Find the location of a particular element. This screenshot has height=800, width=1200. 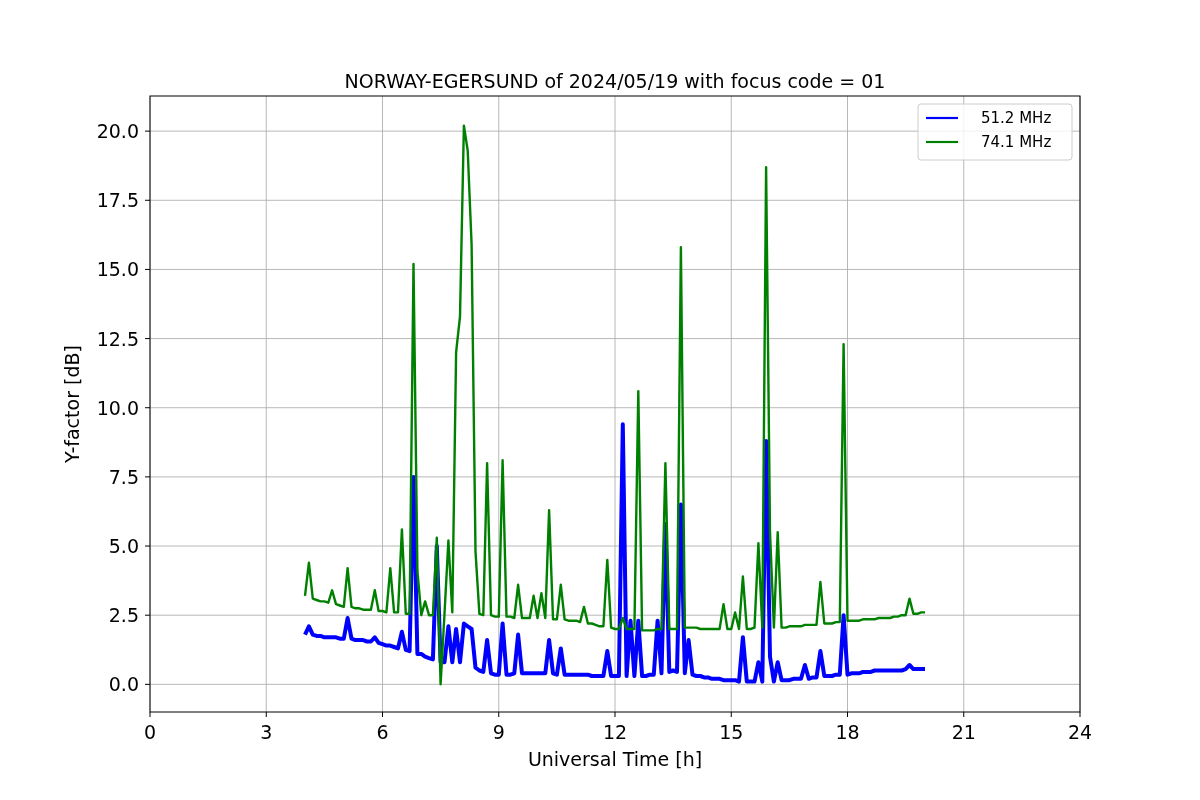

legend-label: 74.1 MHz is located at coordinates (1016, 142).